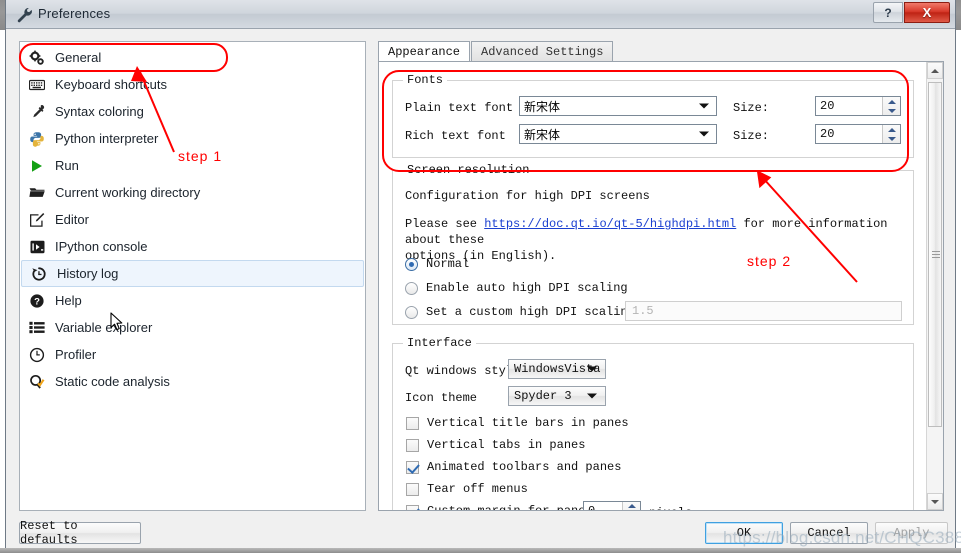 The height and width of the screenshot is (553, 961). Describe the element at coordinates (72, 219) in the screenshot. I see `sidebar-item-label: Editor` at that location.